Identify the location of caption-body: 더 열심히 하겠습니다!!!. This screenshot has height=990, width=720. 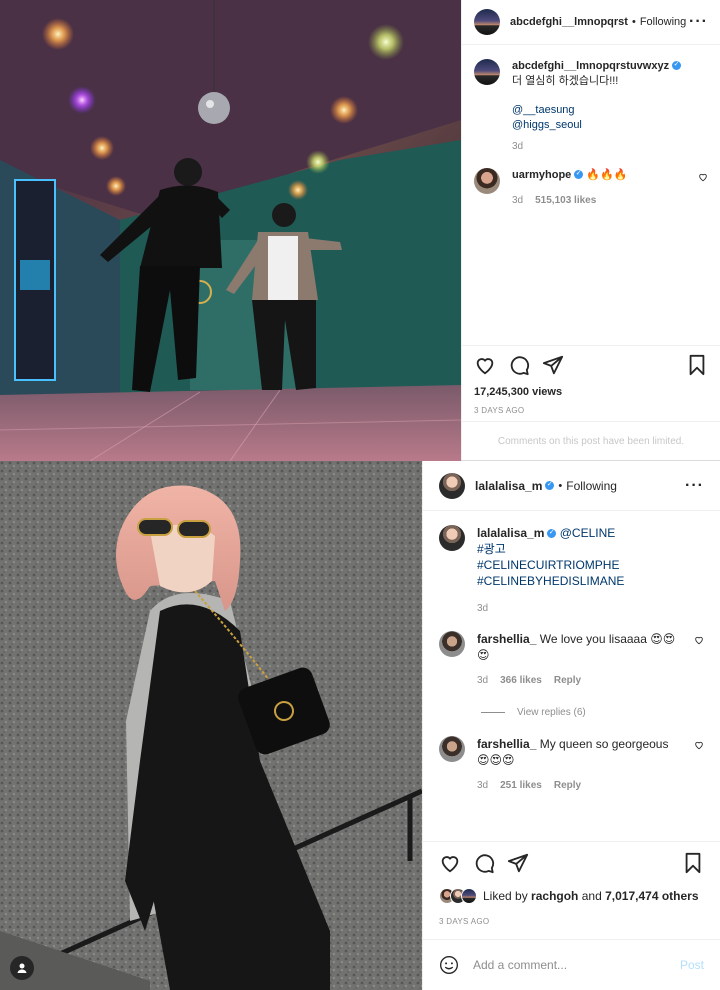
(565, 81).